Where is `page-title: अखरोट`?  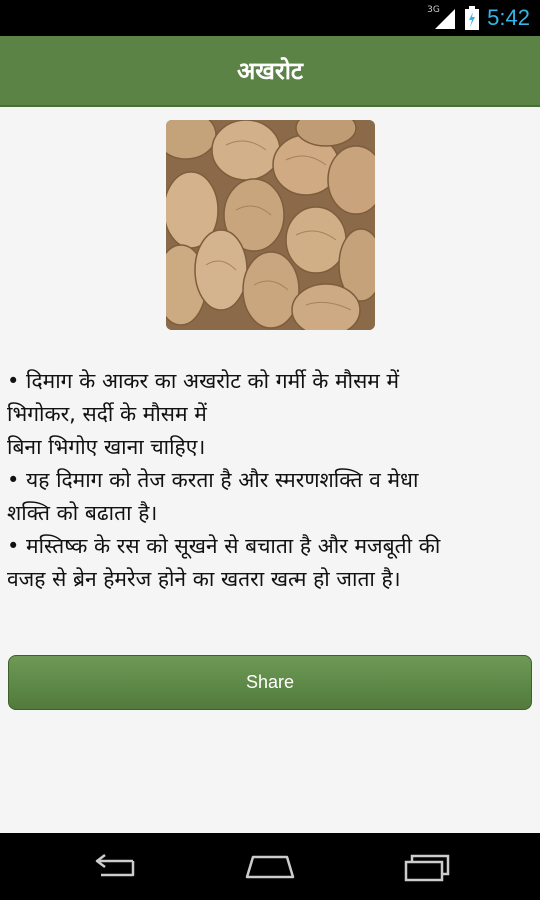
page-title: अखरोट is located at coordinates (270, 71).